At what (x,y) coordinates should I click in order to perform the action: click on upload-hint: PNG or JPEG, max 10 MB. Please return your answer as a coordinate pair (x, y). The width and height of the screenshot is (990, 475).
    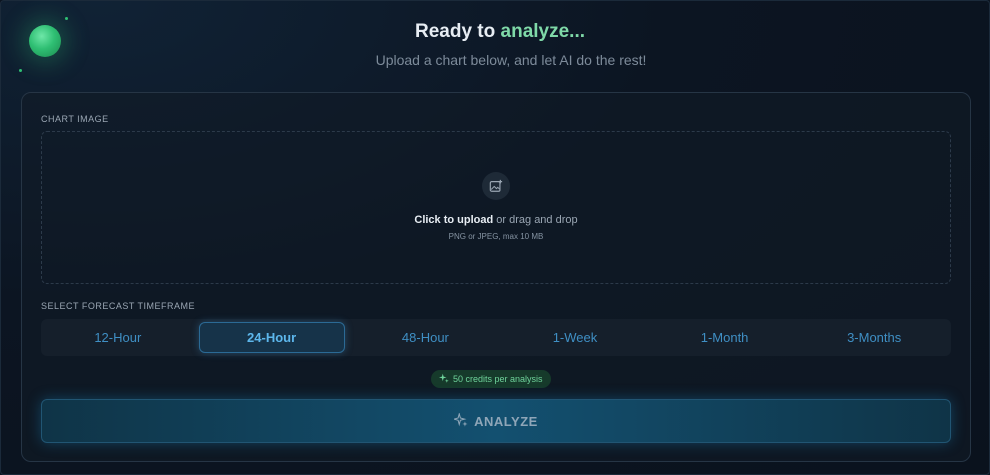
    Looking at the image, I should click on (496, 236).